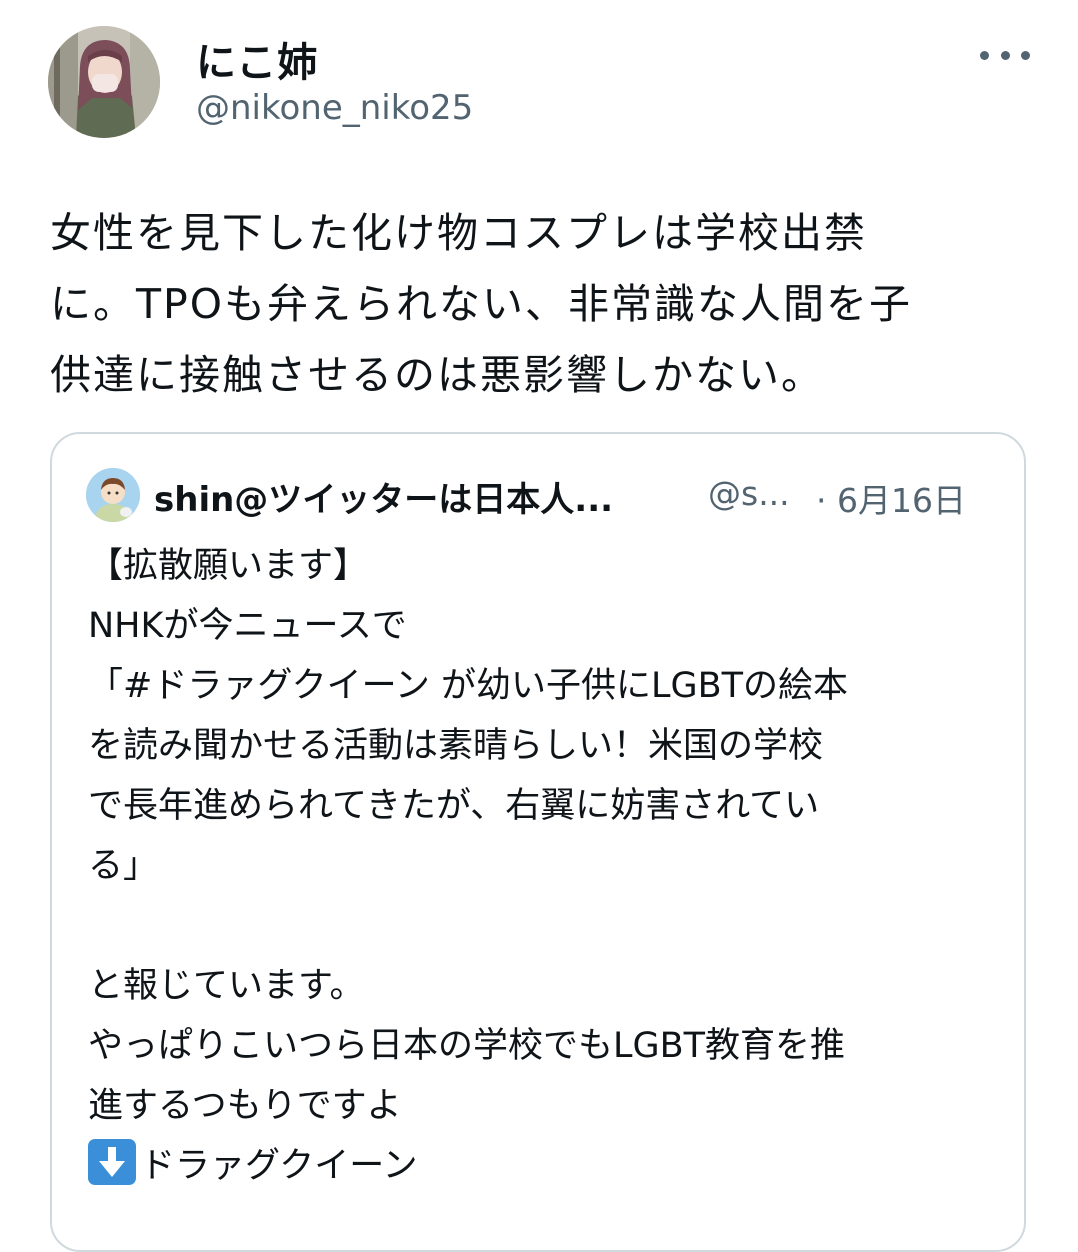 The image size is (1078, 1252). I want to click on author-handle: @nikone_niko25, so click(334, 108).